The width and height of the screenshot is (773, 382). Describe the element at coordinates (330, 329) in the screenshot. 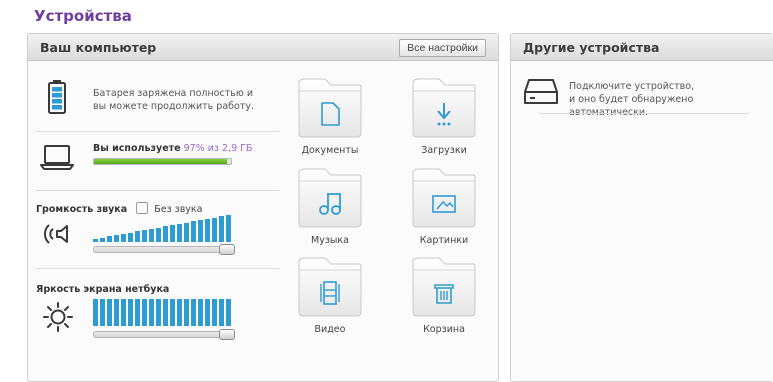

I see `folder-label: Видео` at that location.